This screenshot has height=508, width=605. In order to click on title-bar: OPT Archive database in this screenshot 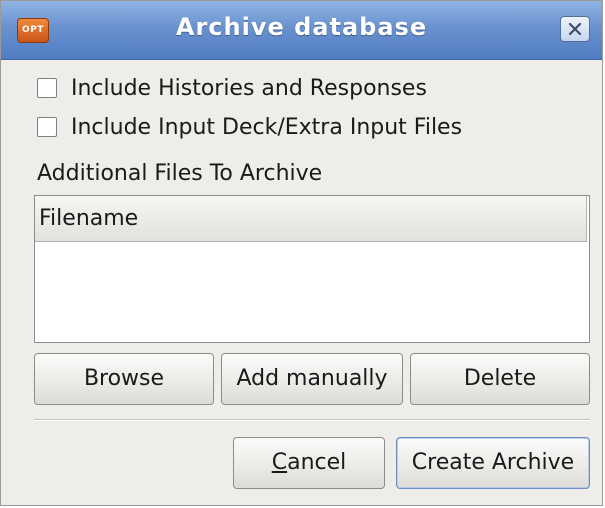, I will do `click(301, 30)`.